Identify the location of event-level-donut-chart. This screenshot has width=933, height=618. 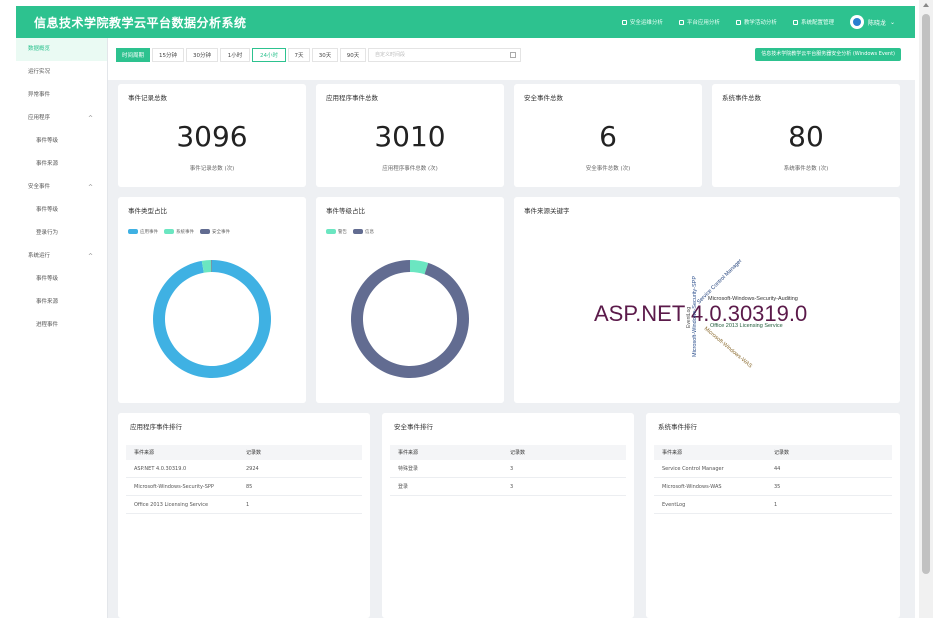
(410, 319).